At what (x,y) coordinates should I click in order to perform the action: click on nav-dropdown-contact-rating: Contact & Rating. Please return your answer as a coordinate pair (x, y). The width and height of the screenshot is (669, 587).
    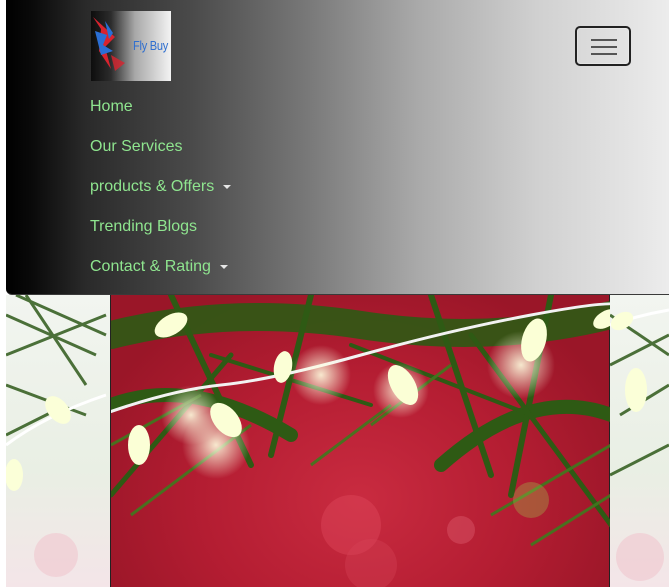
    Looking at the image, I should click on (160, 267).